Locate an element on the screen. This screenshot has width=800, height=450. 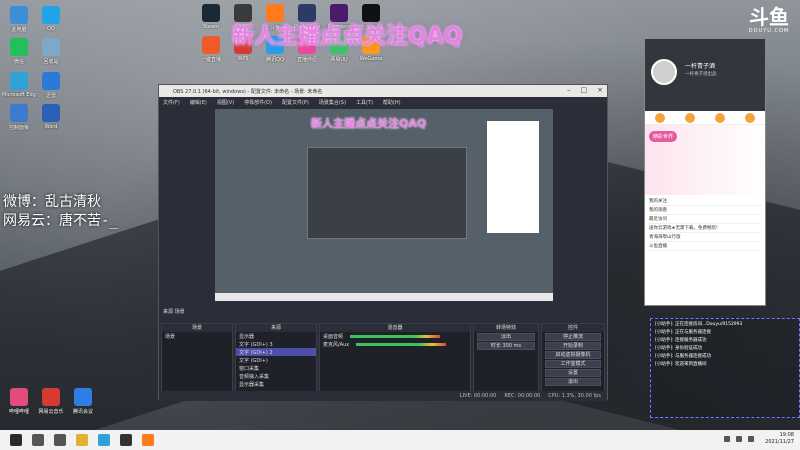
desktop-icon: 一键直播 is located at coordinates (211, 49).